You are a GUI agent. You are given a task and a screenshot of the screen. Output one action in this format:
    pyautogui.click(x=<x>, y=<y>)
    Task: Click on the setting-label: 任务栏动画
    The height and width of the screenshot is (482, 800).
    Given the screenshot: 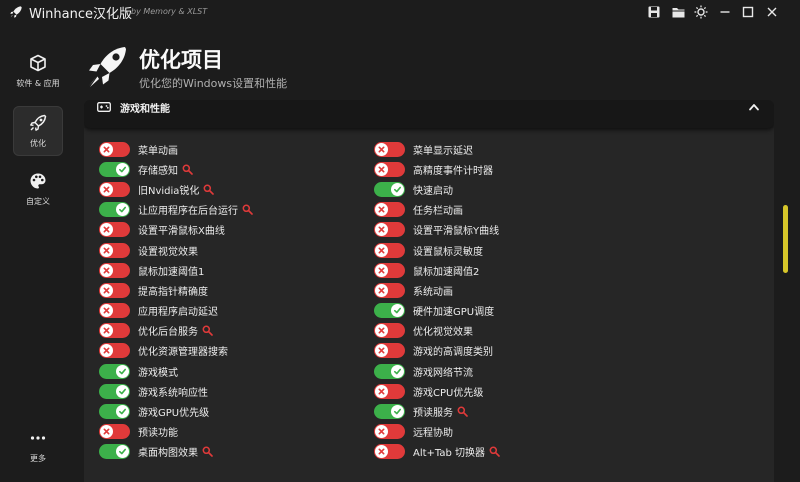 What is the action you would take?
    pyautogui.click(x=438, y=212)
    